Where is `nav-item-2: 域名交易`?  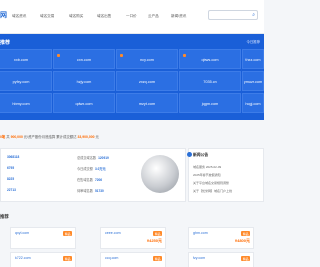 nav-item-2: 域名交易 is located at coordinates (47, 16).